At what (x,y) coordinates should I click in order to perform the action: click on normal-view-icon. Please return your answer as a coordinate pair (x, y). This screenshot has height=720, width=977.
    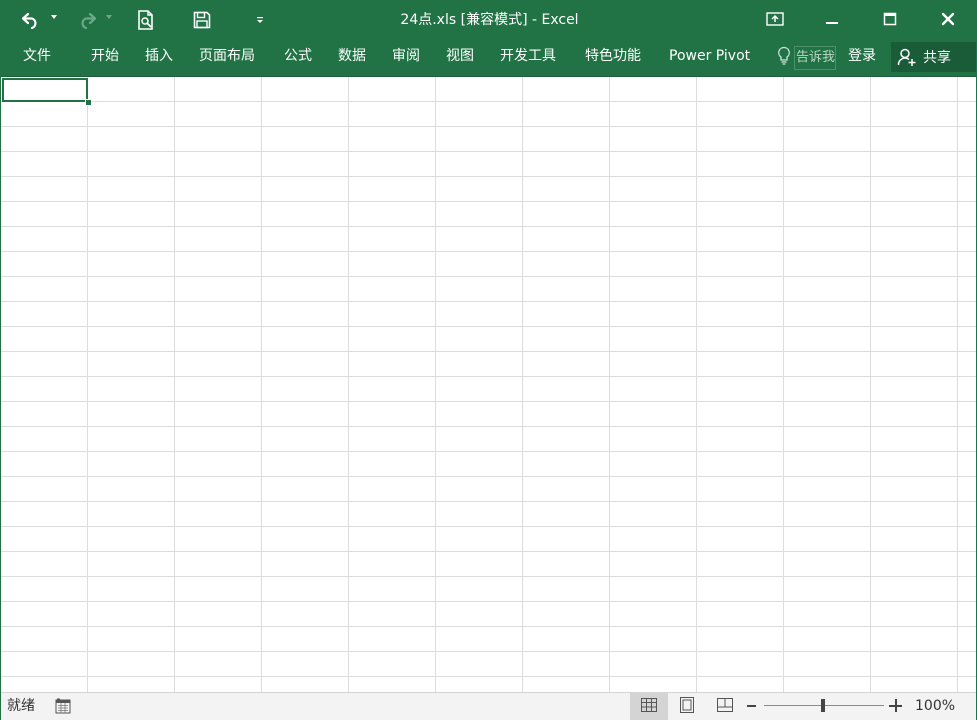
    Looking at the image, I should click on (649, 706).